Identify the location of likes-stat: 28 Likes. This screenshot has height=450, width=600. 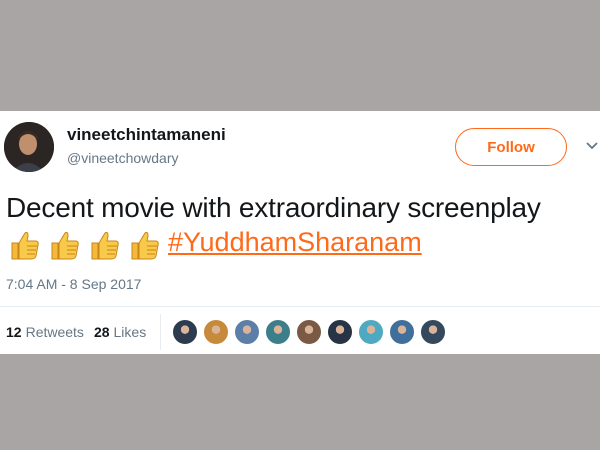
(120, 332).